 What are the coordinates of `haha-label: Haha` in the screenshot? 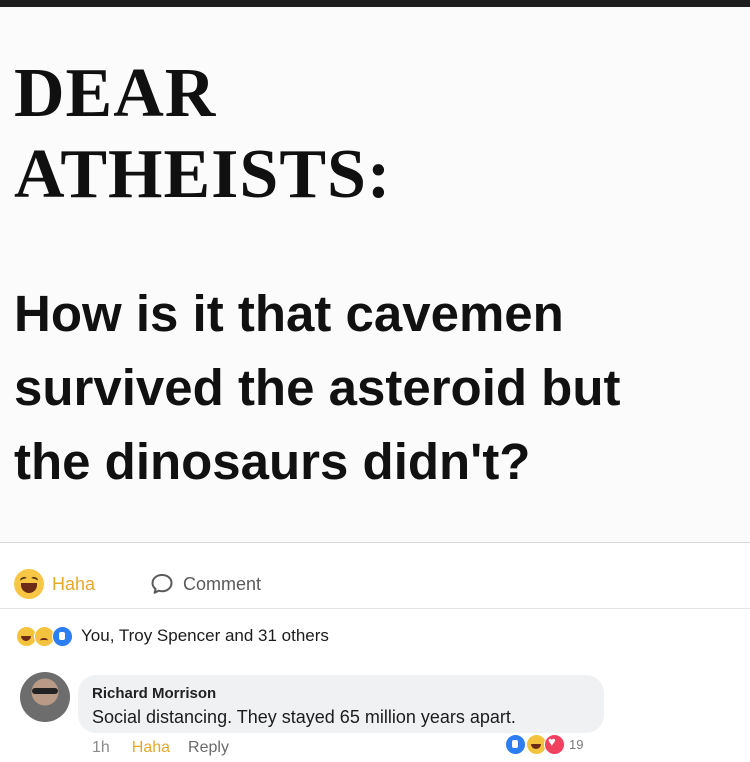 It's located at (74, 583).